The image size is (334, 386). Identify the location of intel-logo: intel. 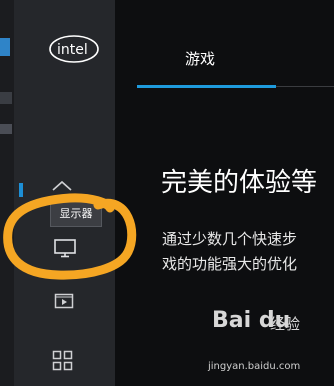
(74, 49).